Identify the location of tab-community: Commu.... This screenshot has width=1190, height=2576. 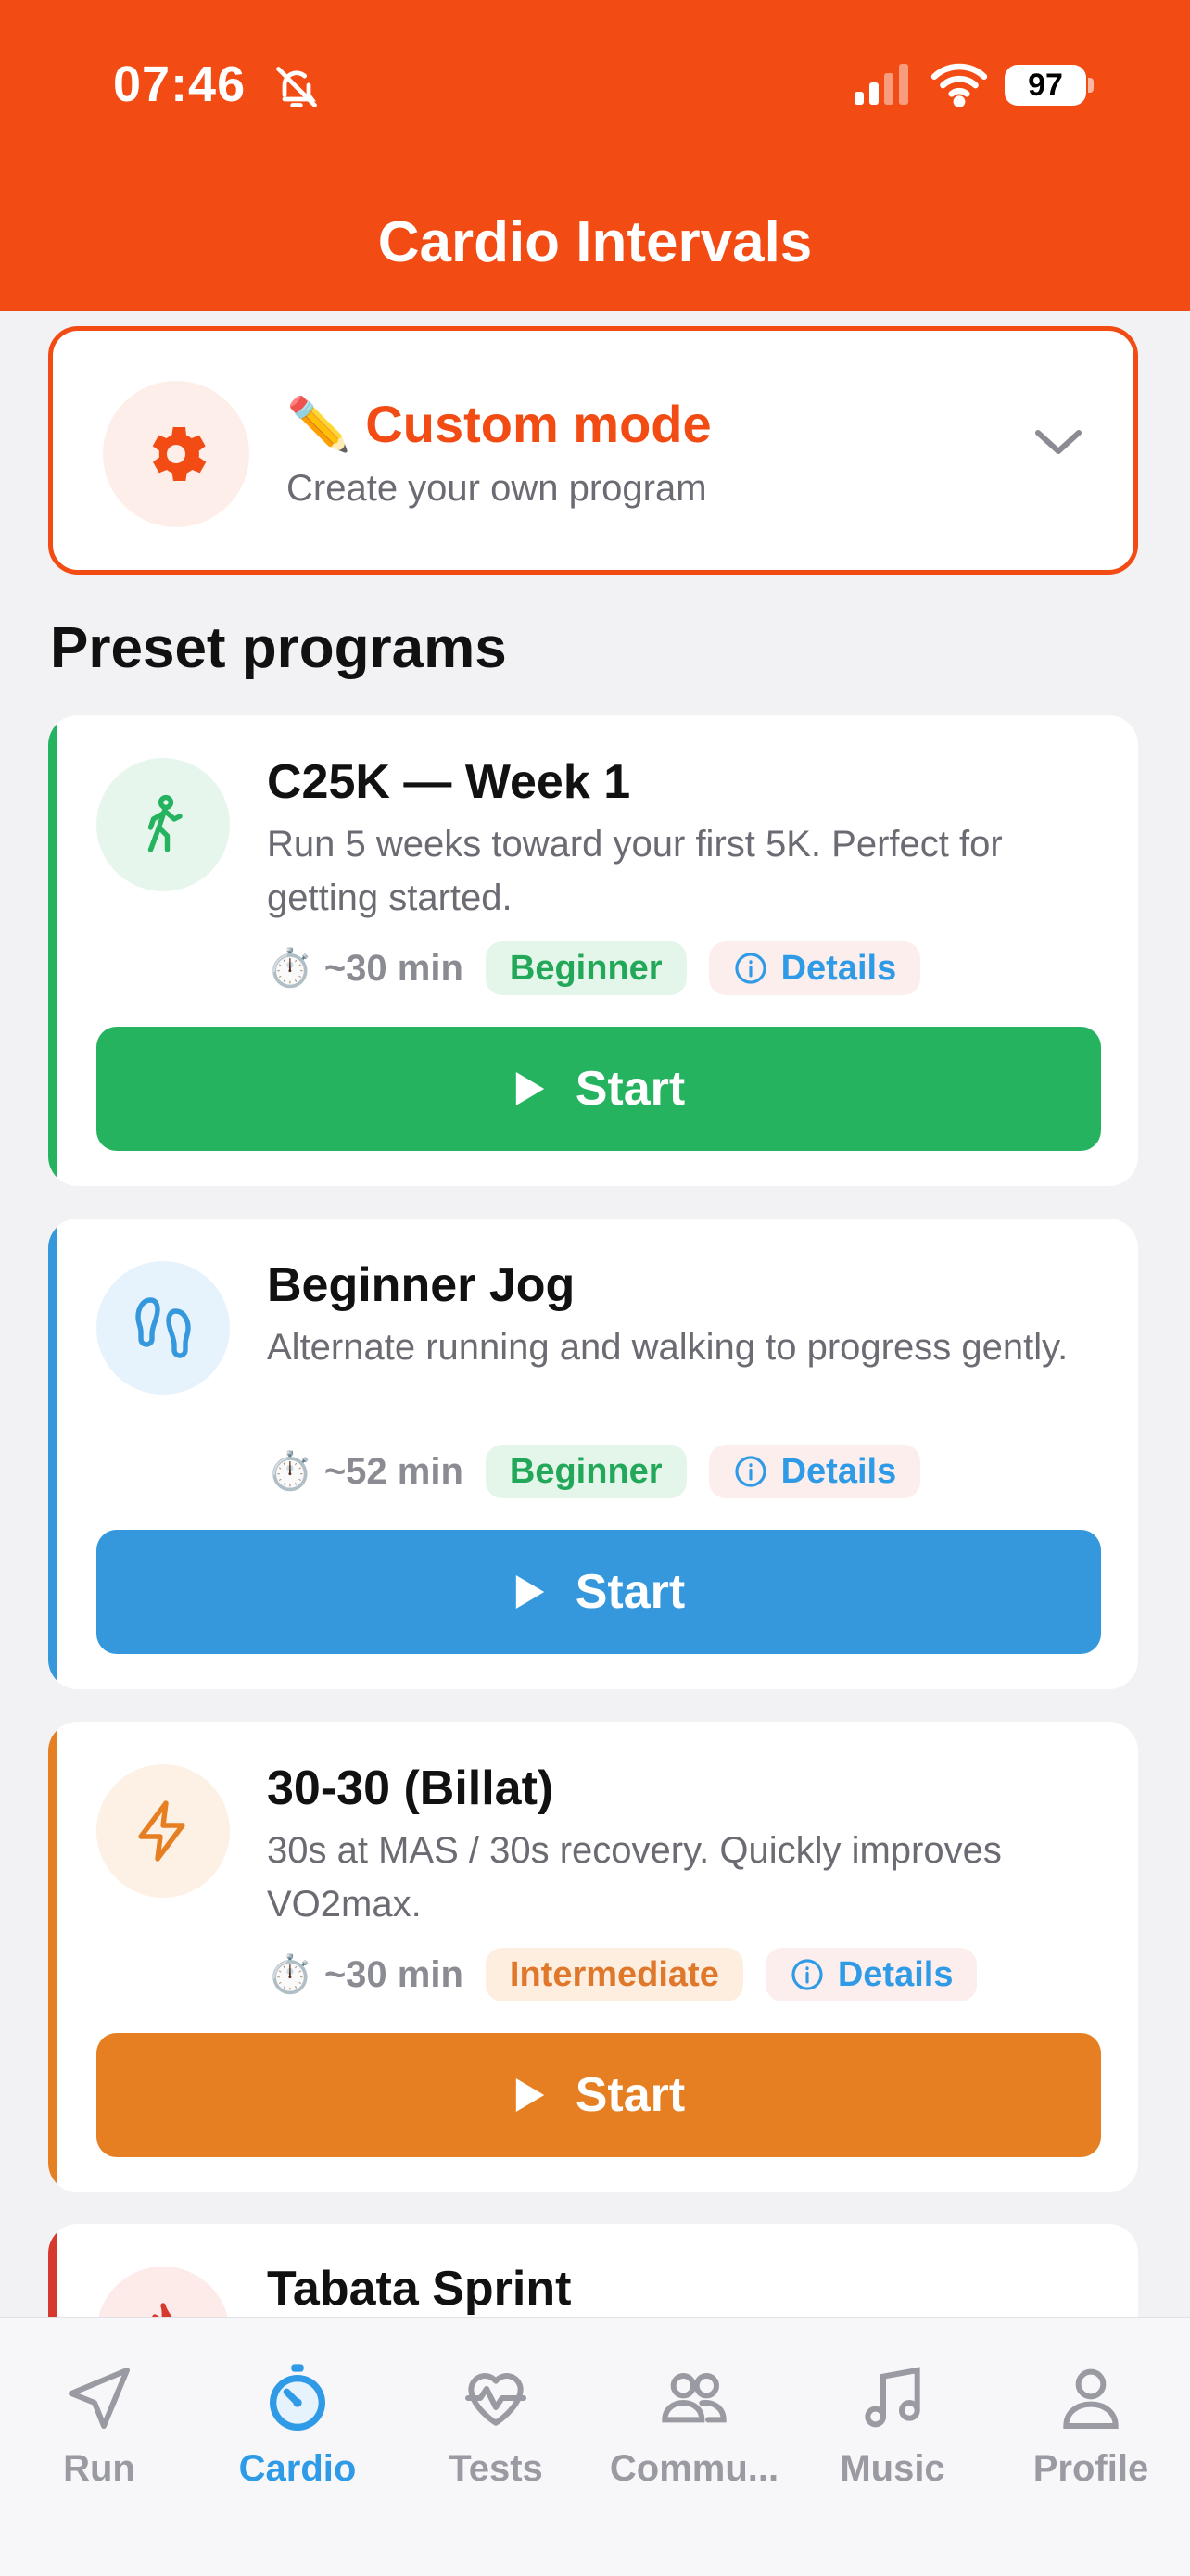
(694, 2411).